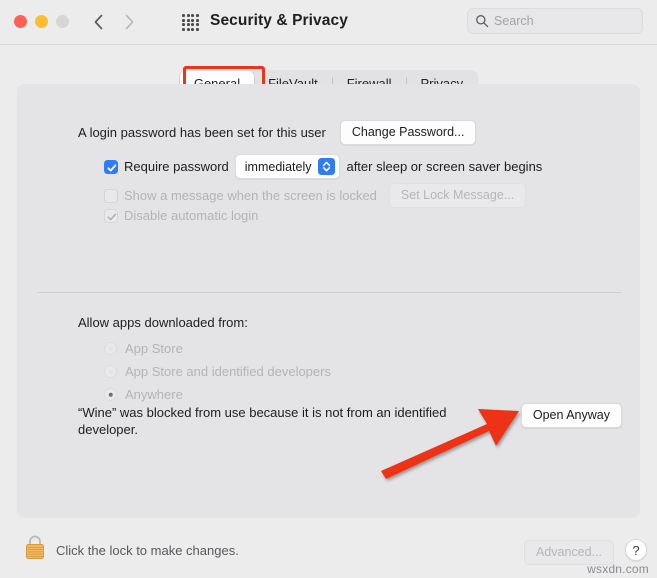 The image size is (657, 578). What do you see at coordinates (163, 322) in the screenshot?
I see `allow-apps-heading: Allow apps downloaded from:` at bounding box center [163, 322].